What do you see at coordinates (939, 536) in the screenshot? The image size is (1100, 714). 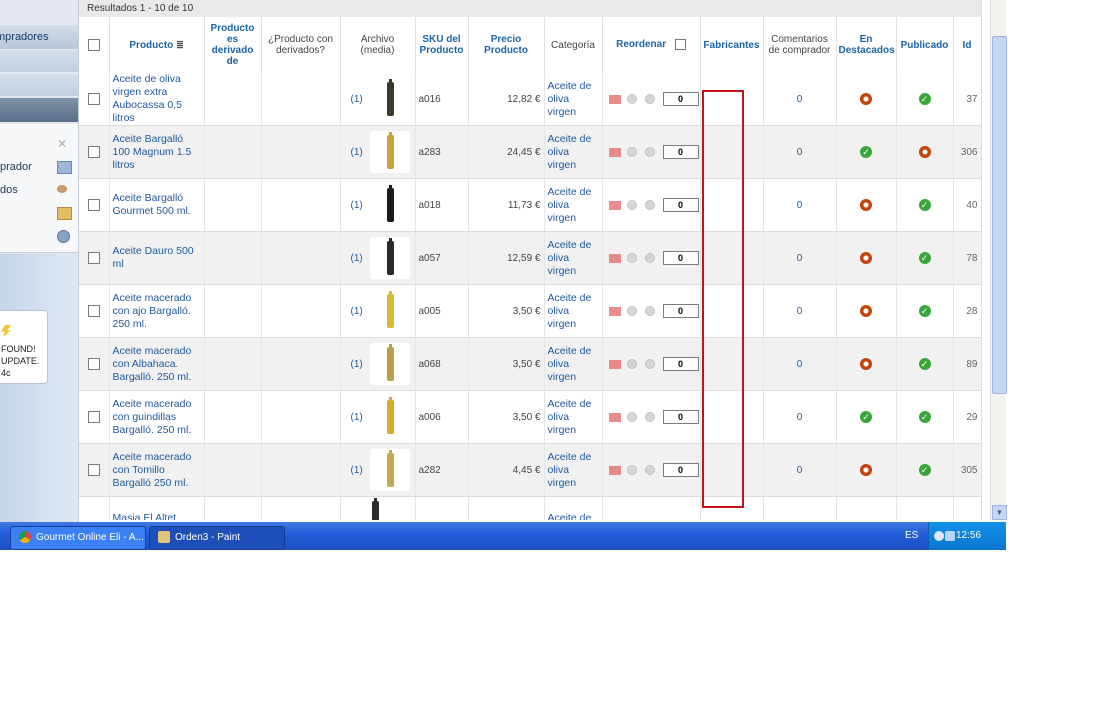 I see `tray-expand-icon` at bounding box center [939, 536].